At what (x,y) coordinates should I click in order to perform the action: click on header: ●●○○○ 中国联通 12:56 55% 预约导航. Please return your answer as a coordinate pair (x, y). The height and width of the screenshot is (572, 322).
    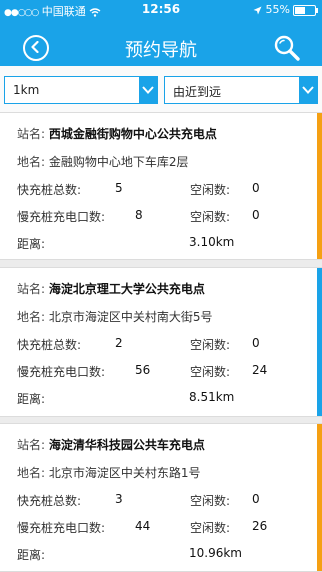
    Looking at the image, I should click on (161, 33).